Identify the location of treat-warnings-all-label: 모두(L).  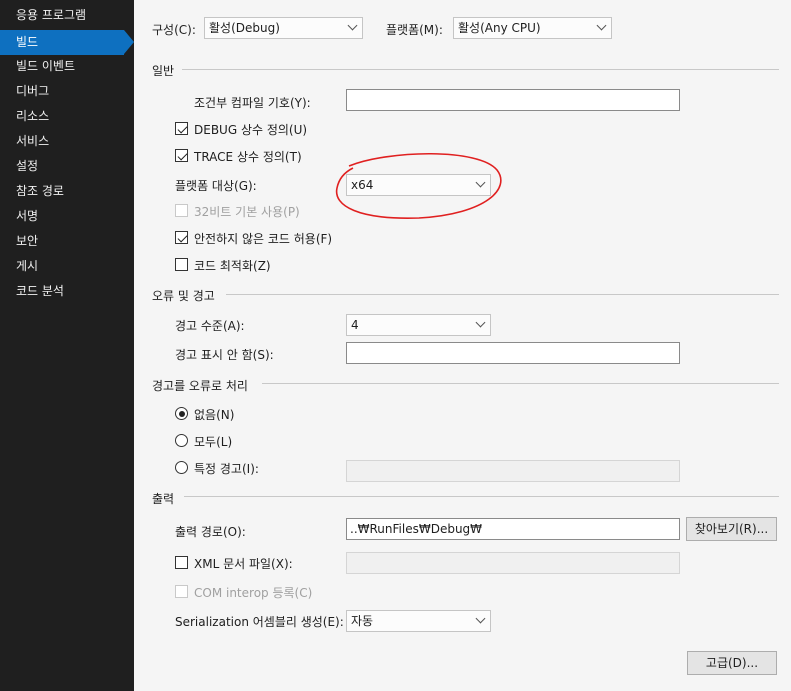
(213, 442).